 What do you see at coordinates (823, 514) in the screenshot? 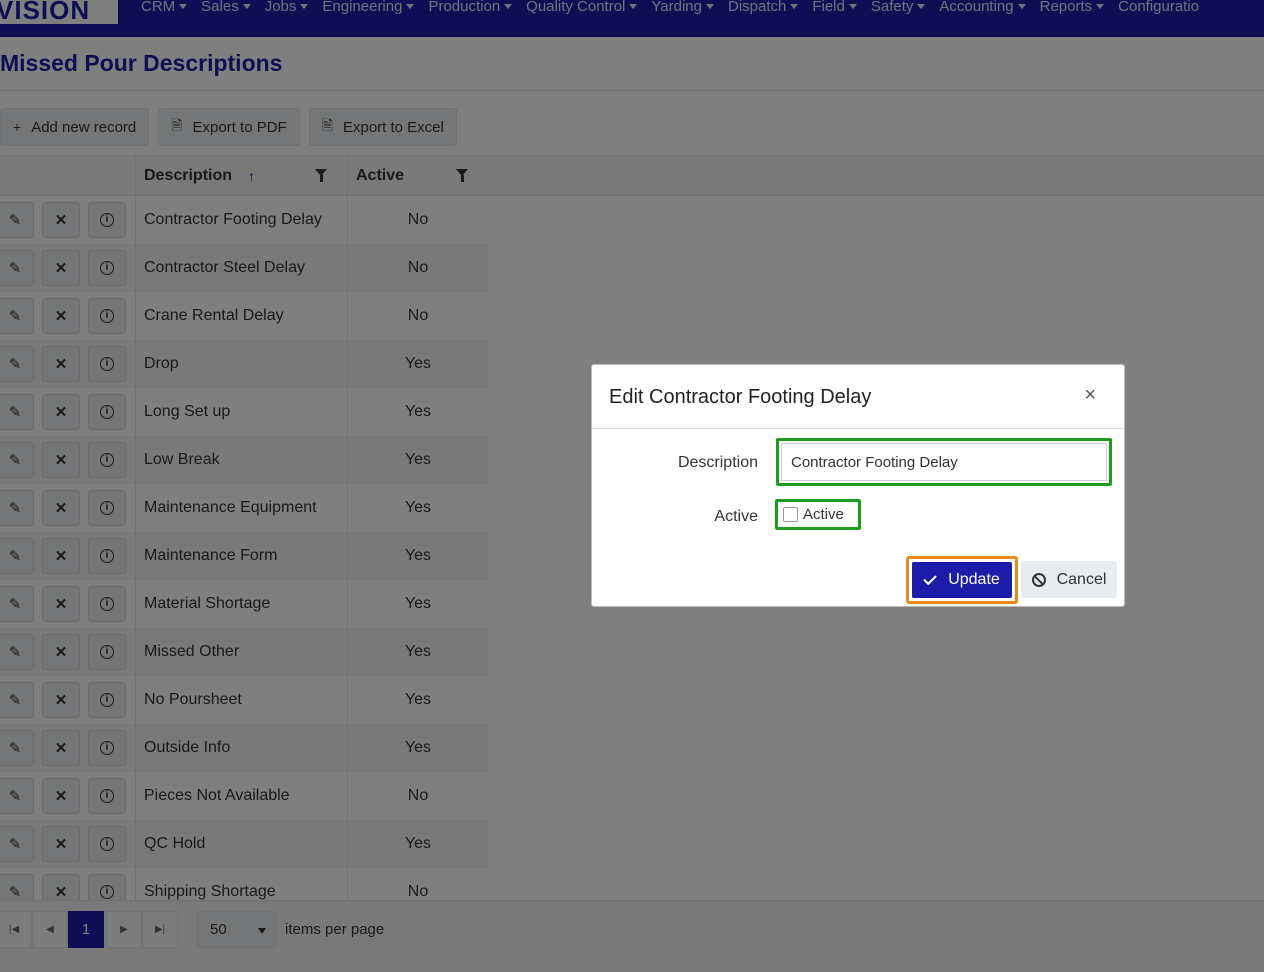
I see `active-checkbox-label: Active` at bounding box center [823, 514].